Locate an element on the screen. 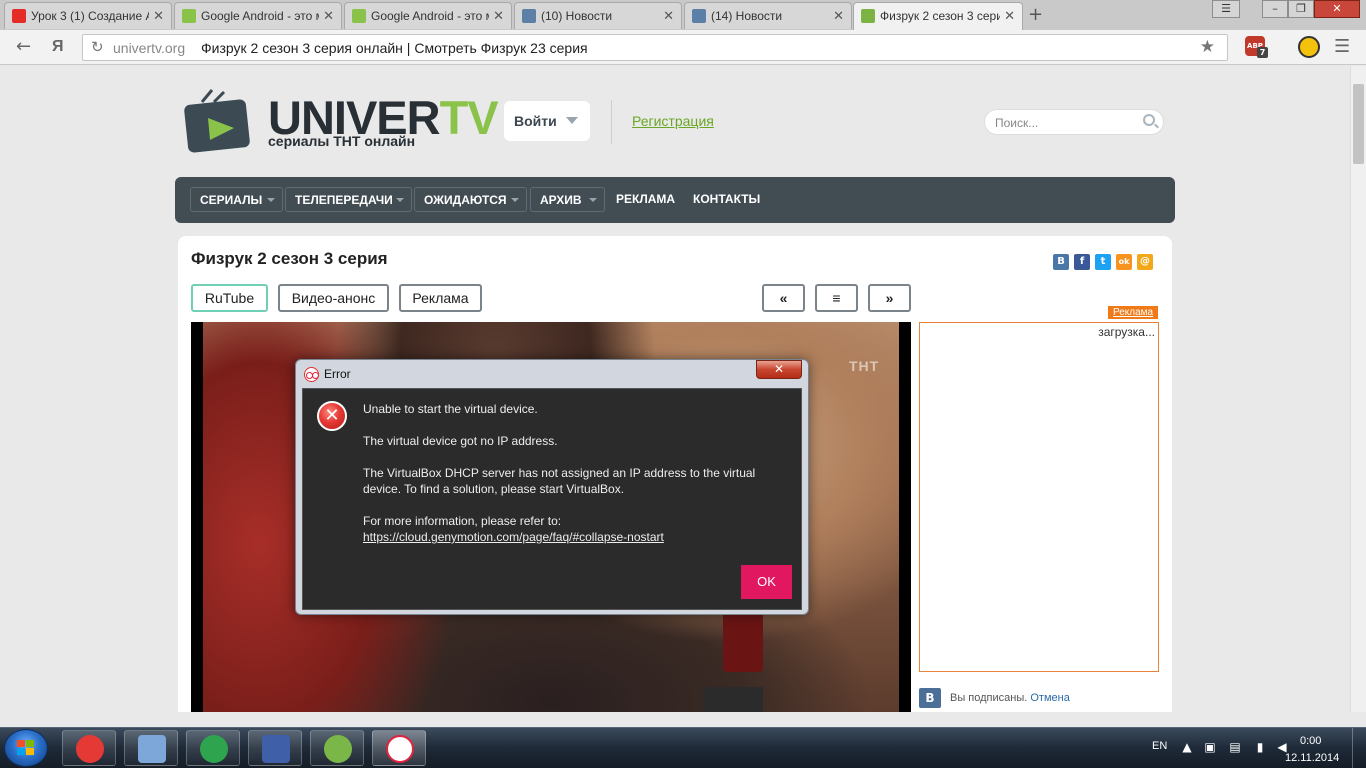 Image resolution: width=1366 pixels, height=768 pixels. calculator-icon is located at coordinates (152, 749).